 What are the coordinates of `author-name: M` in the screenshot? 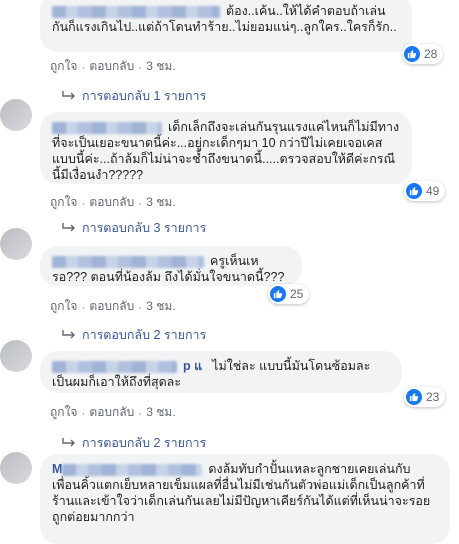 It's located at (57, 469).